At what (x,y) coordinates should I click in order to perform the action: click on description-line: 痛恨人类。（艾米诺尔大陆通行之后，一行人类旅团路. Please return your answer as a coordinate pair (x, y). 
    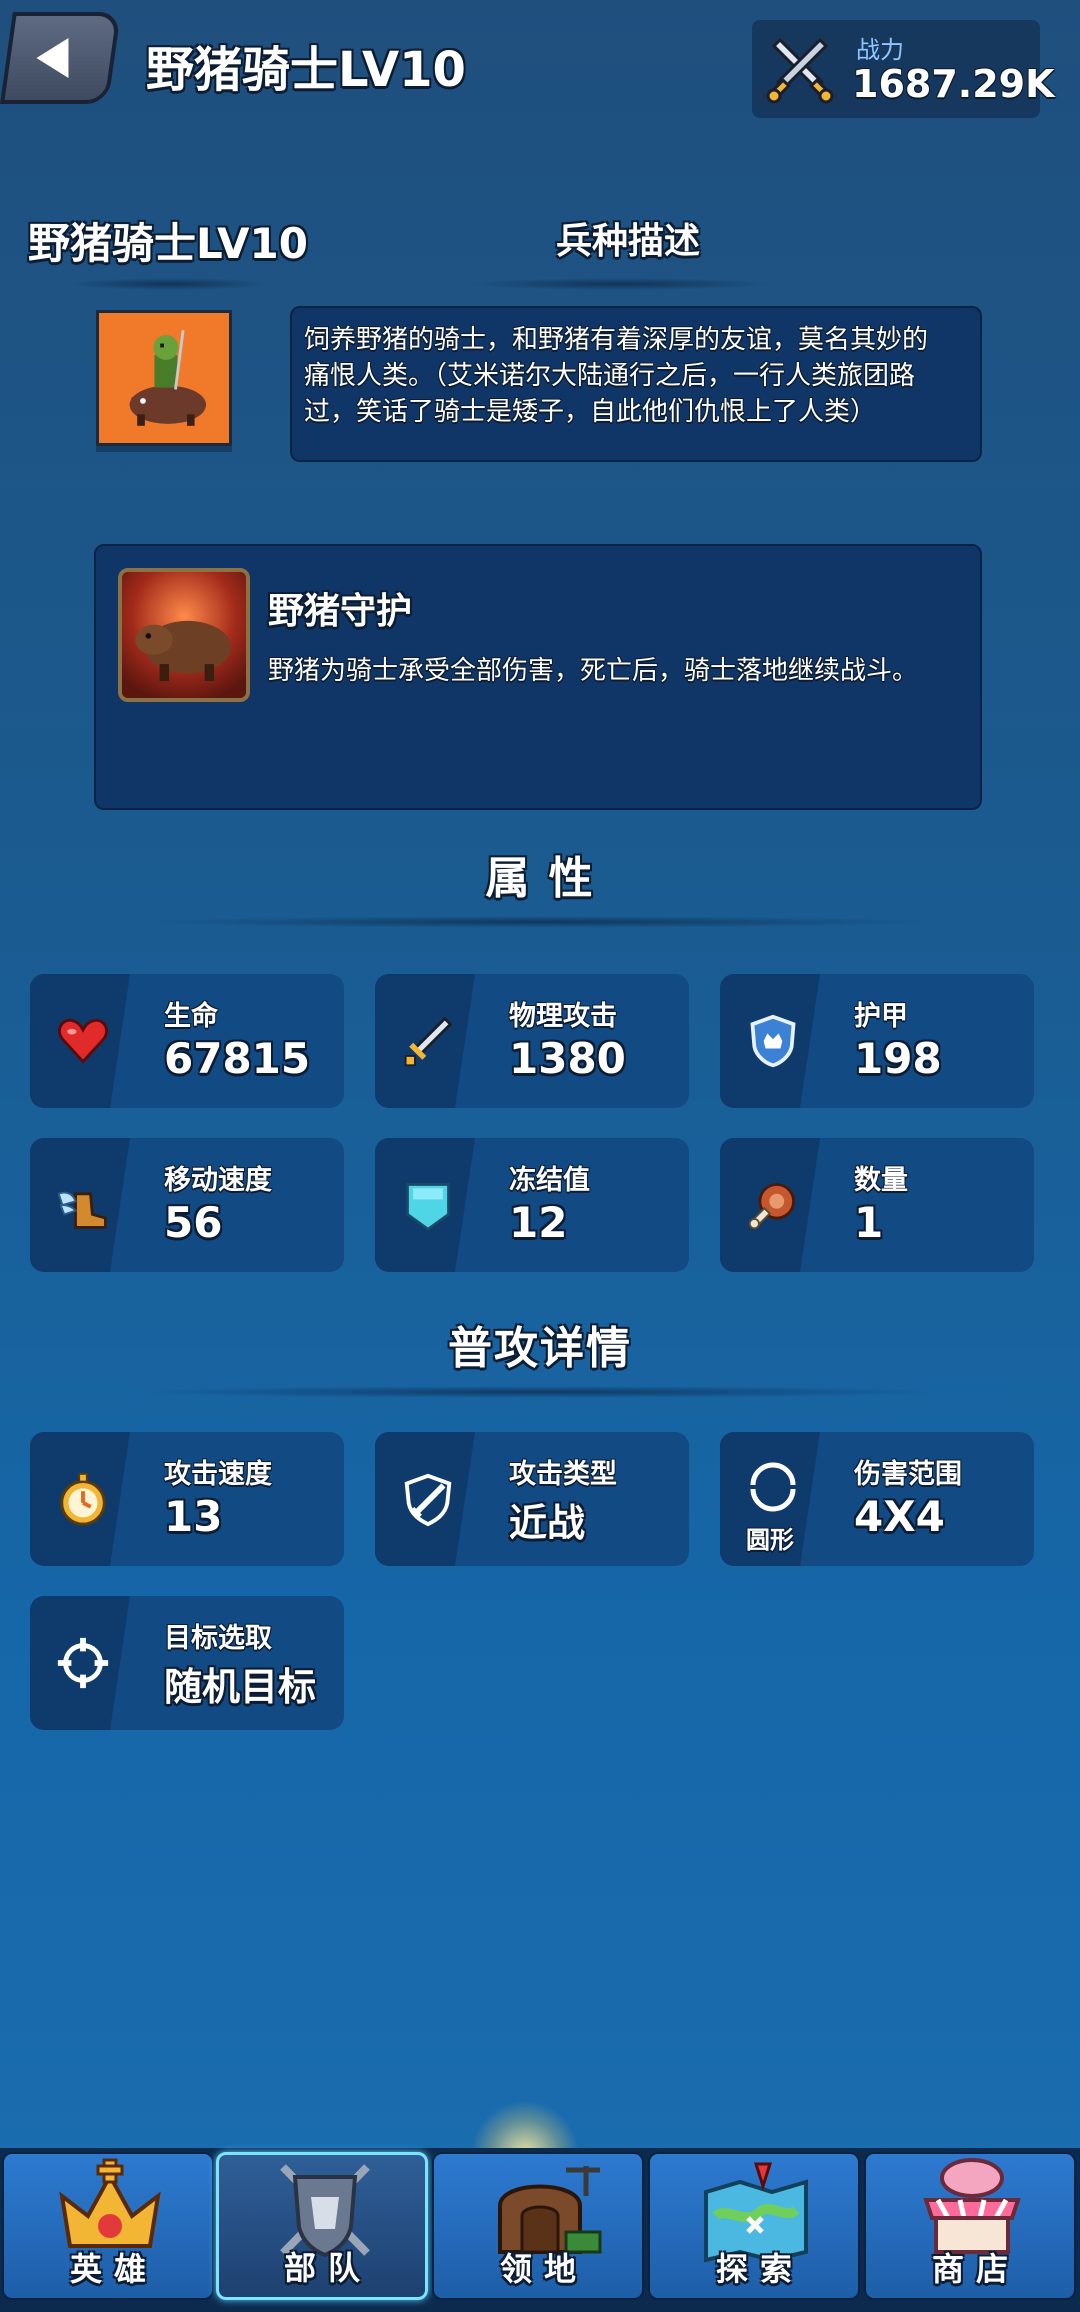
    Looking at the image, I should click on (610, 376).